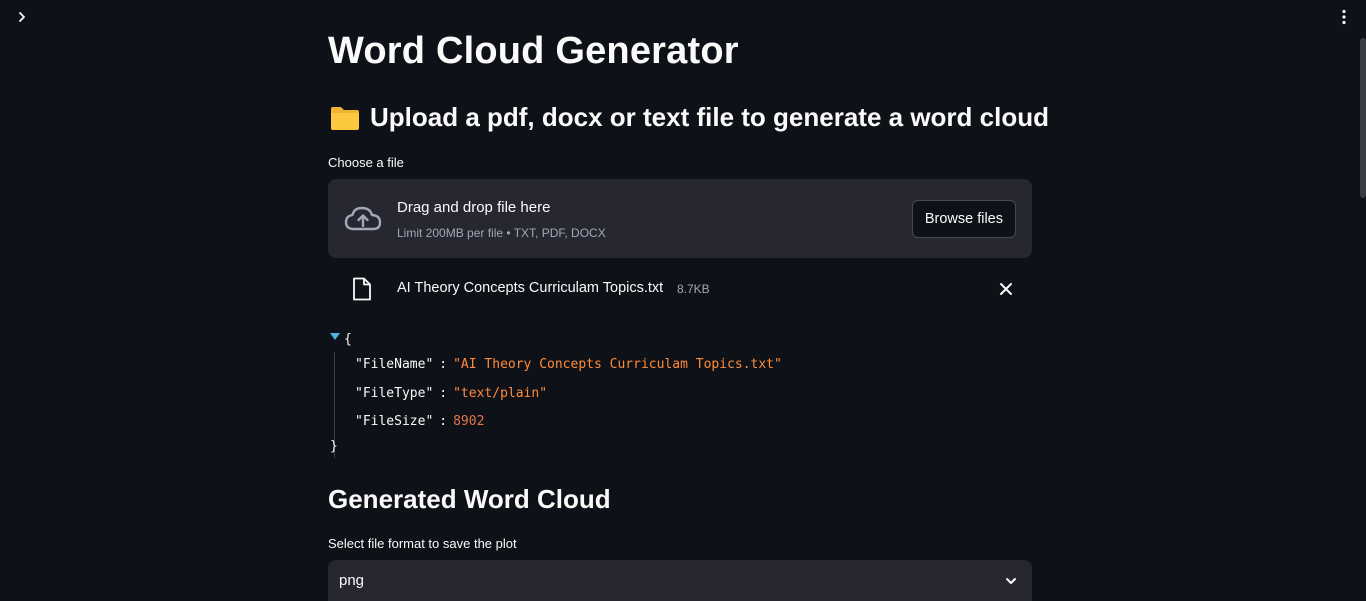 The image size is (1366, 601). What do you see at coordinates (352, 580) in the screenshot?
I see `format-select-value: png` at bounding box center [352, 580].